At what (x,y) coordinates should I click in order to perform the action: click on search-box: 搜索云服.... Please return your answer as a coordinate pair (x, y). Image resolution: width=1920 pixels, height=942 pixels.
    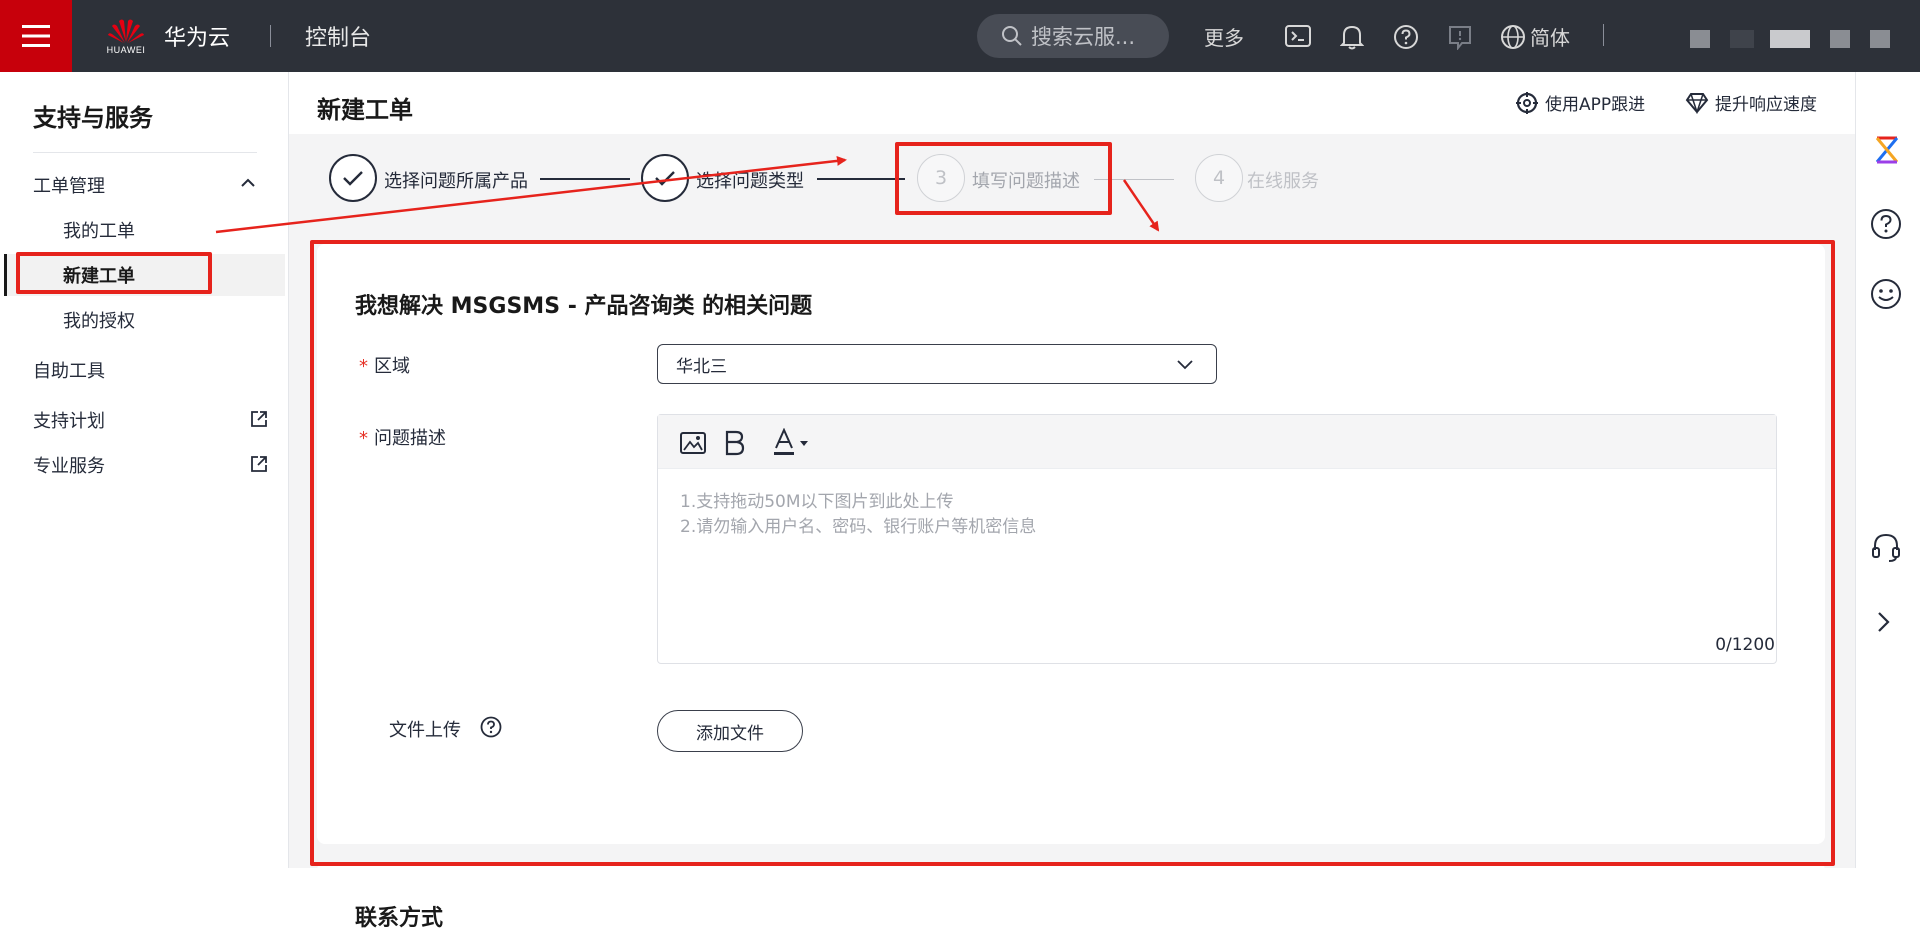
    Looking at the image, I should click on (1073, 36).